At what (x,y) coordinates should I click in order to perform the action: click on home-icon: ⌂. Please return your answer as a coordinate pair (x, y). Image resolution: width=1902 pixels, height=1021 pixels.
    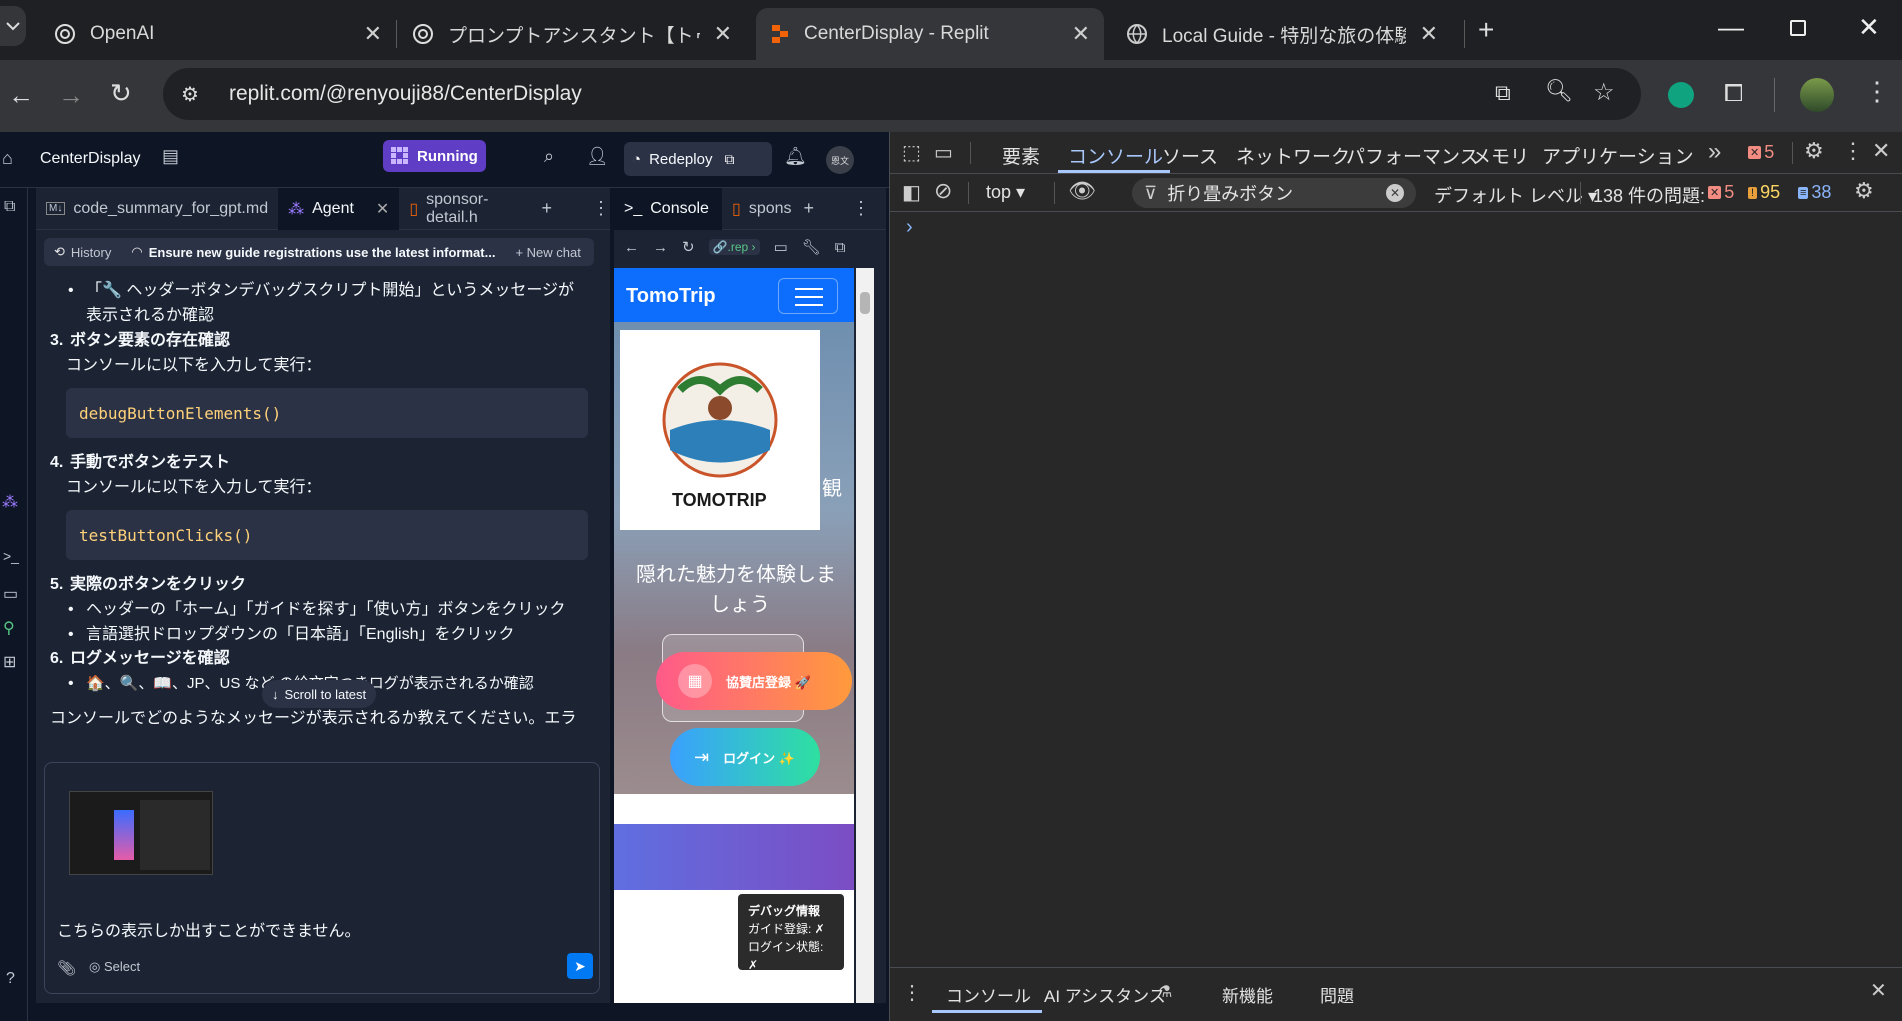
    Looking at the image, I should click on (7, 158).